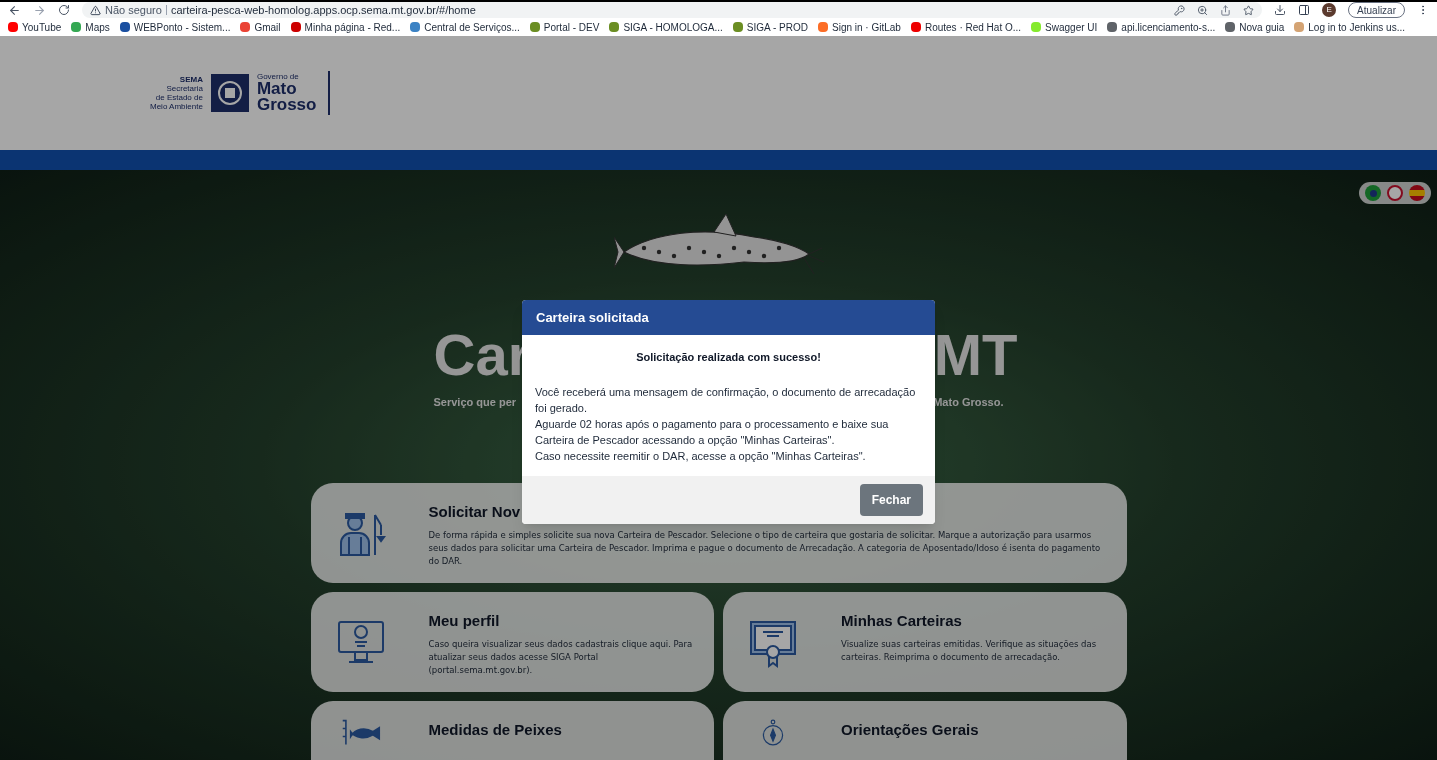 The height and width of the screenshot is (760, 1437). I want to click on star-icon, so click(1249, 10).